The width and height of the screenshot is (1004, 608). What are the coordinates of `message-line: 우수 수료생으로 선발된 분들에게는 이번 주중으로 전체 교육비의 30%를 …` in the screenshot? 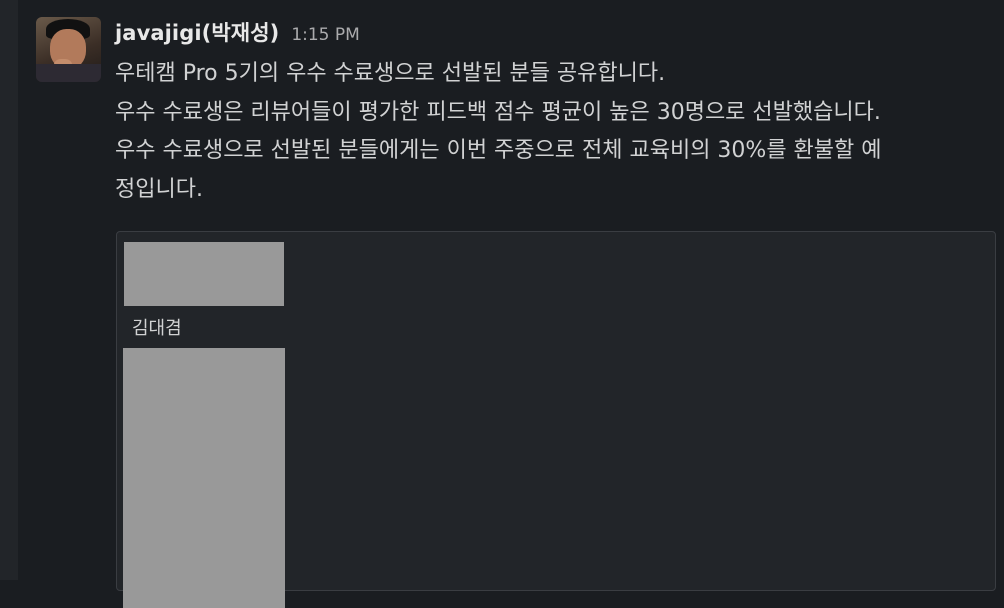 It's located at (498, 150).